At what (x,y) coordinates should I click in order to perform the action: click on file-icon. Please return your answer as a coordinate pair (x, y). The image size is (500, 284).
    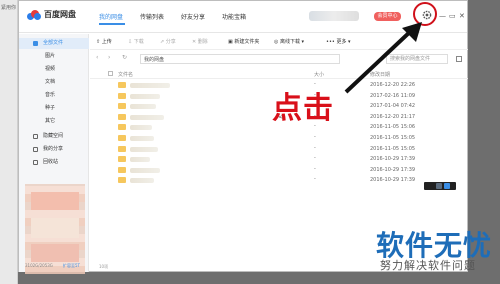
    Looking at the image, I should click on (35, 43).